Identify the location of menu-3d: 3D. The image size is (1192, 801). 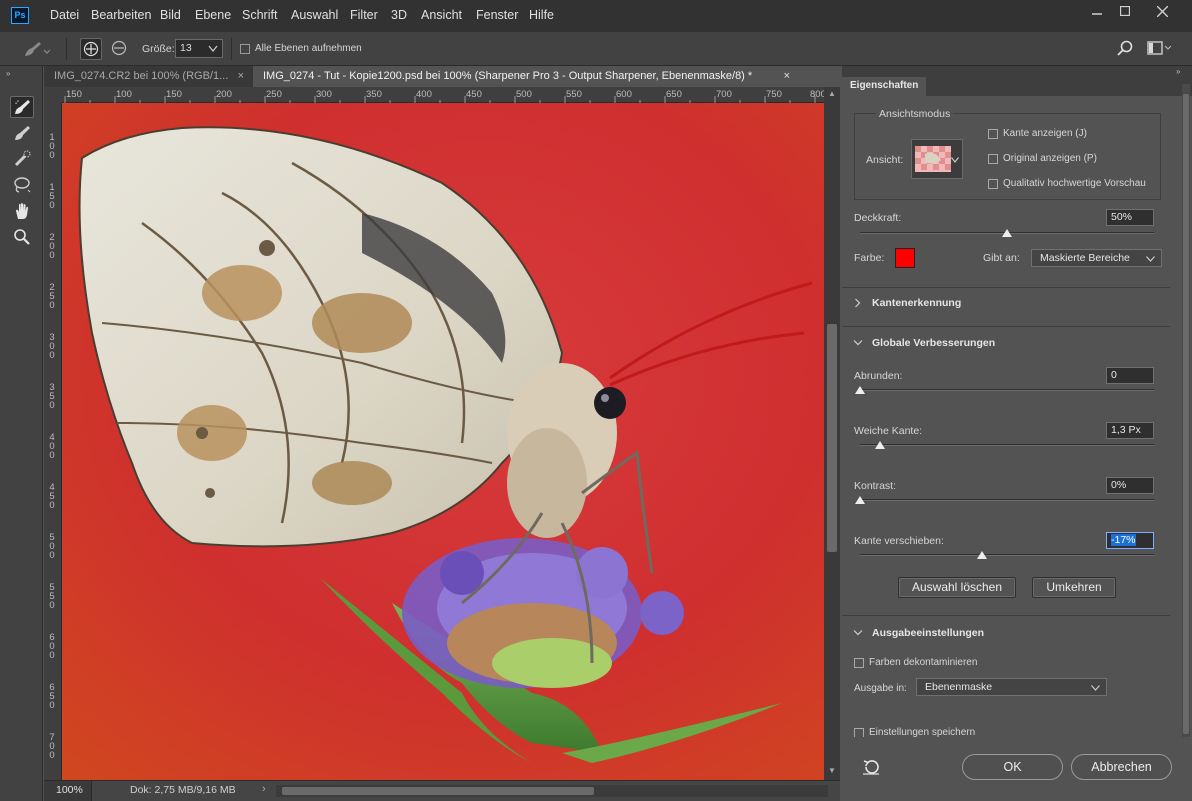
(399, 15).